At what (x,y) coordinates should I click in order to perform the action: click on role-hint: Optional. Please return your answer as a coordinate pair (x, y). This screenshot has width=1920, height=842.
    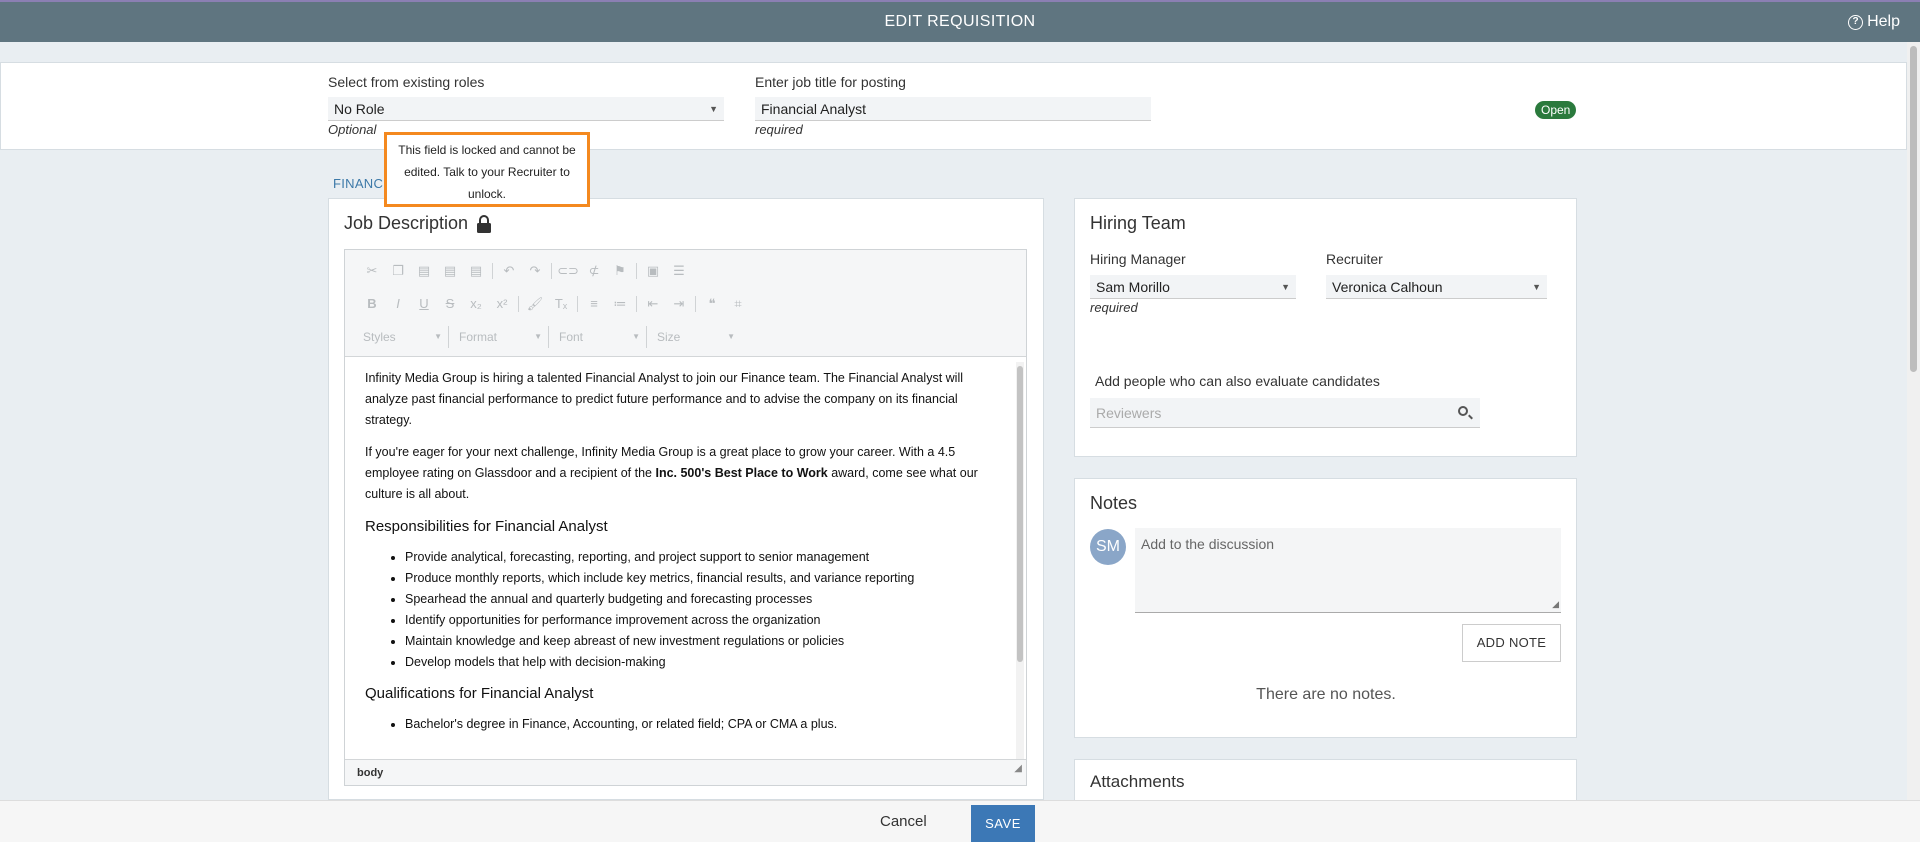
    Looking at the image, I should click on (352, 129).